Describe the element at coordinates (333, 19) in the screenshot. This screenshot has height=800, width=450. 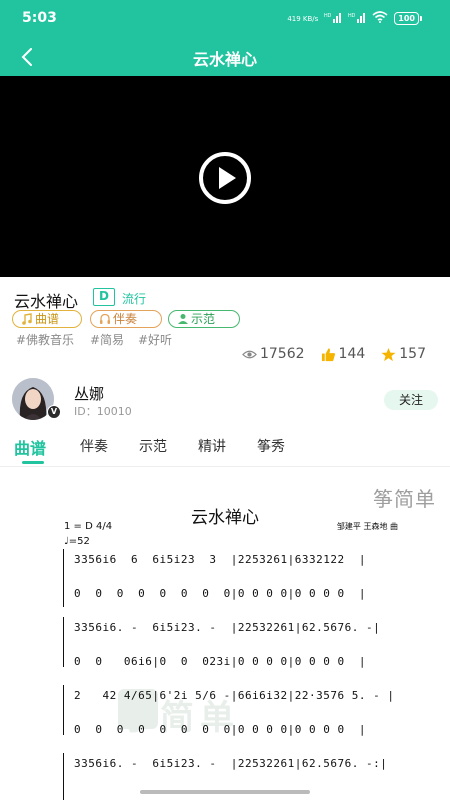
I see `signal-icon: HD` at that location.